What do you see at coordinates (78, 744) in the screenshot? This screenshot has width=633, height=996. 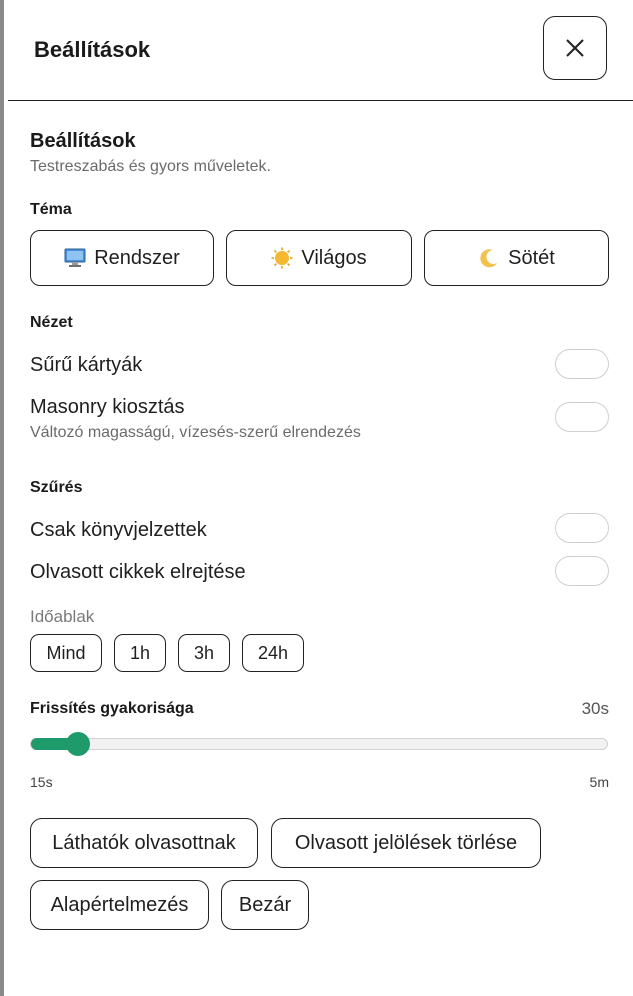 I see `refresh-slider-thumb` at bounding box center [78, 744].